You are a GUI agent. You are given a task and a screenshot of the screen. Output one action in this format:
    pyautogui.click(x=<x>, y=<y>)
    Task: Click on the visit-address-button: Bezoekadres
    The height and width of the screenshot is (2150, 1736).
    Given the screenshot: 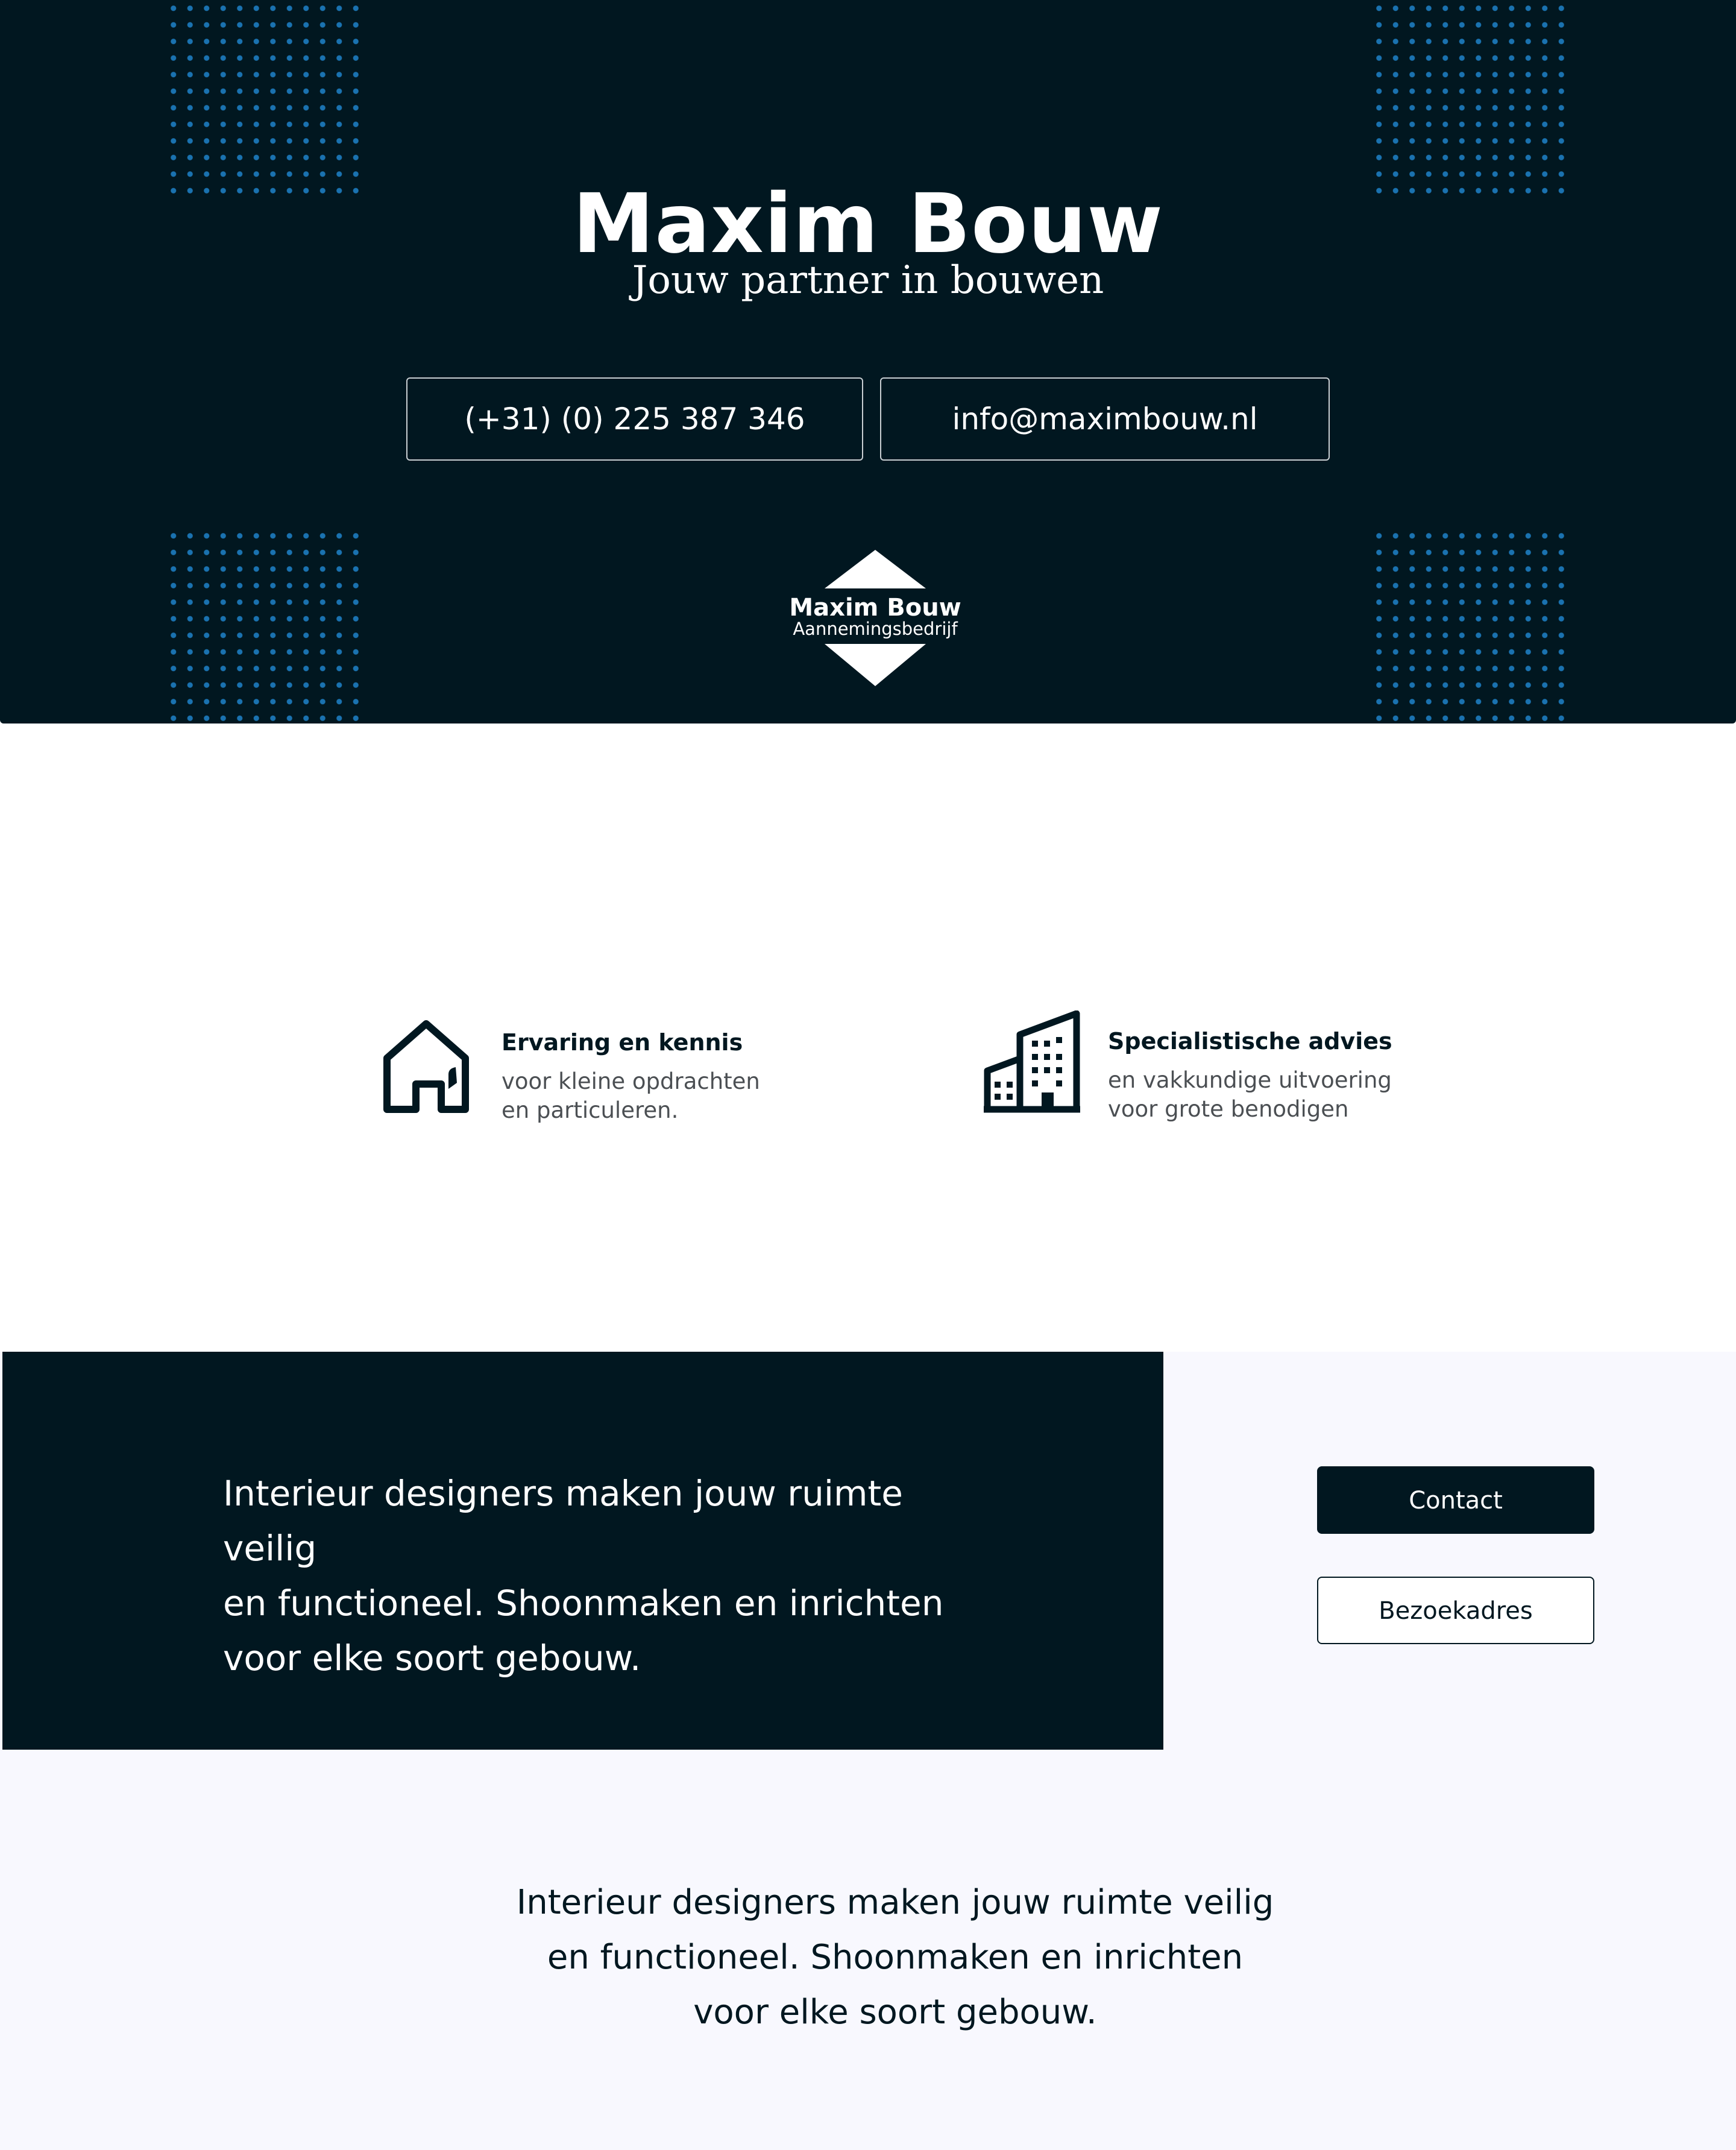 What is the action you would take?
    pyautogui.click(x=1455, y=1611)
    